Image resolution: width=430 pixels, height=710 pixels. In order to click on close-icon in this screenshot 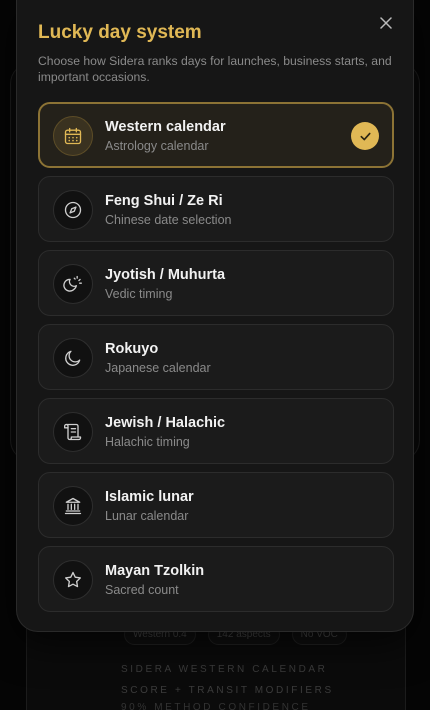, I will do `click(386, 23)`.